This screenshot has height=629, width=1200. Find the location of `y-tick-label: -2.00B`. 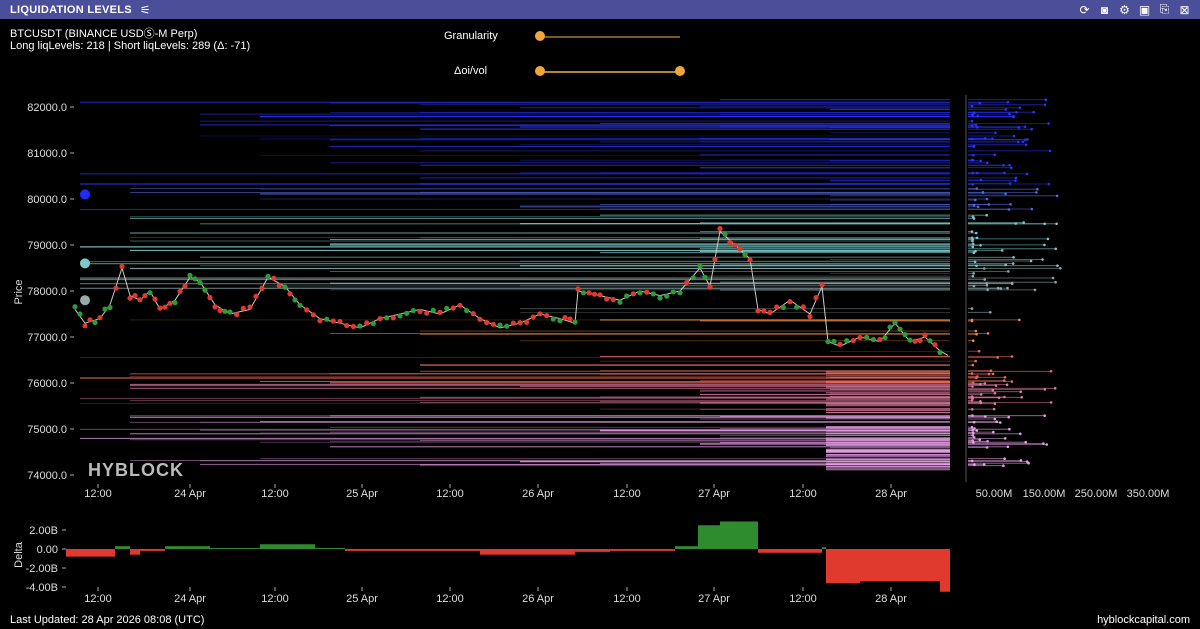

y-tick-label: -2.00B is located at coordinates (42, 569).